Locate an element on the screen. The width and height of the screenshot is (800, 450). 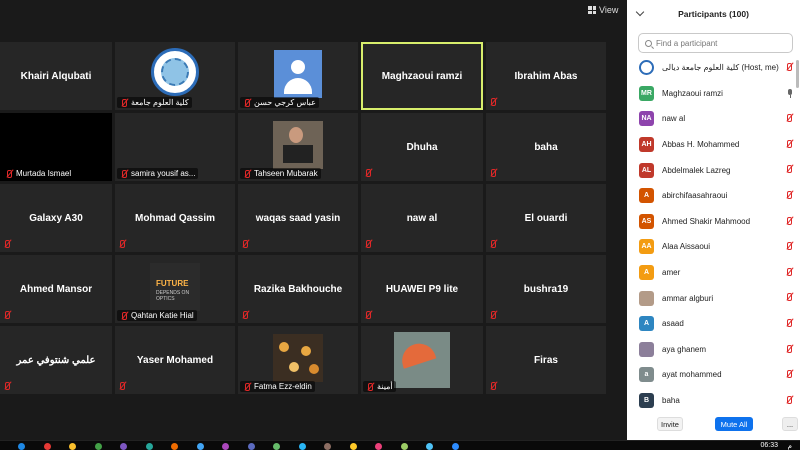
default-avatar is located at coordinates (298, 74).